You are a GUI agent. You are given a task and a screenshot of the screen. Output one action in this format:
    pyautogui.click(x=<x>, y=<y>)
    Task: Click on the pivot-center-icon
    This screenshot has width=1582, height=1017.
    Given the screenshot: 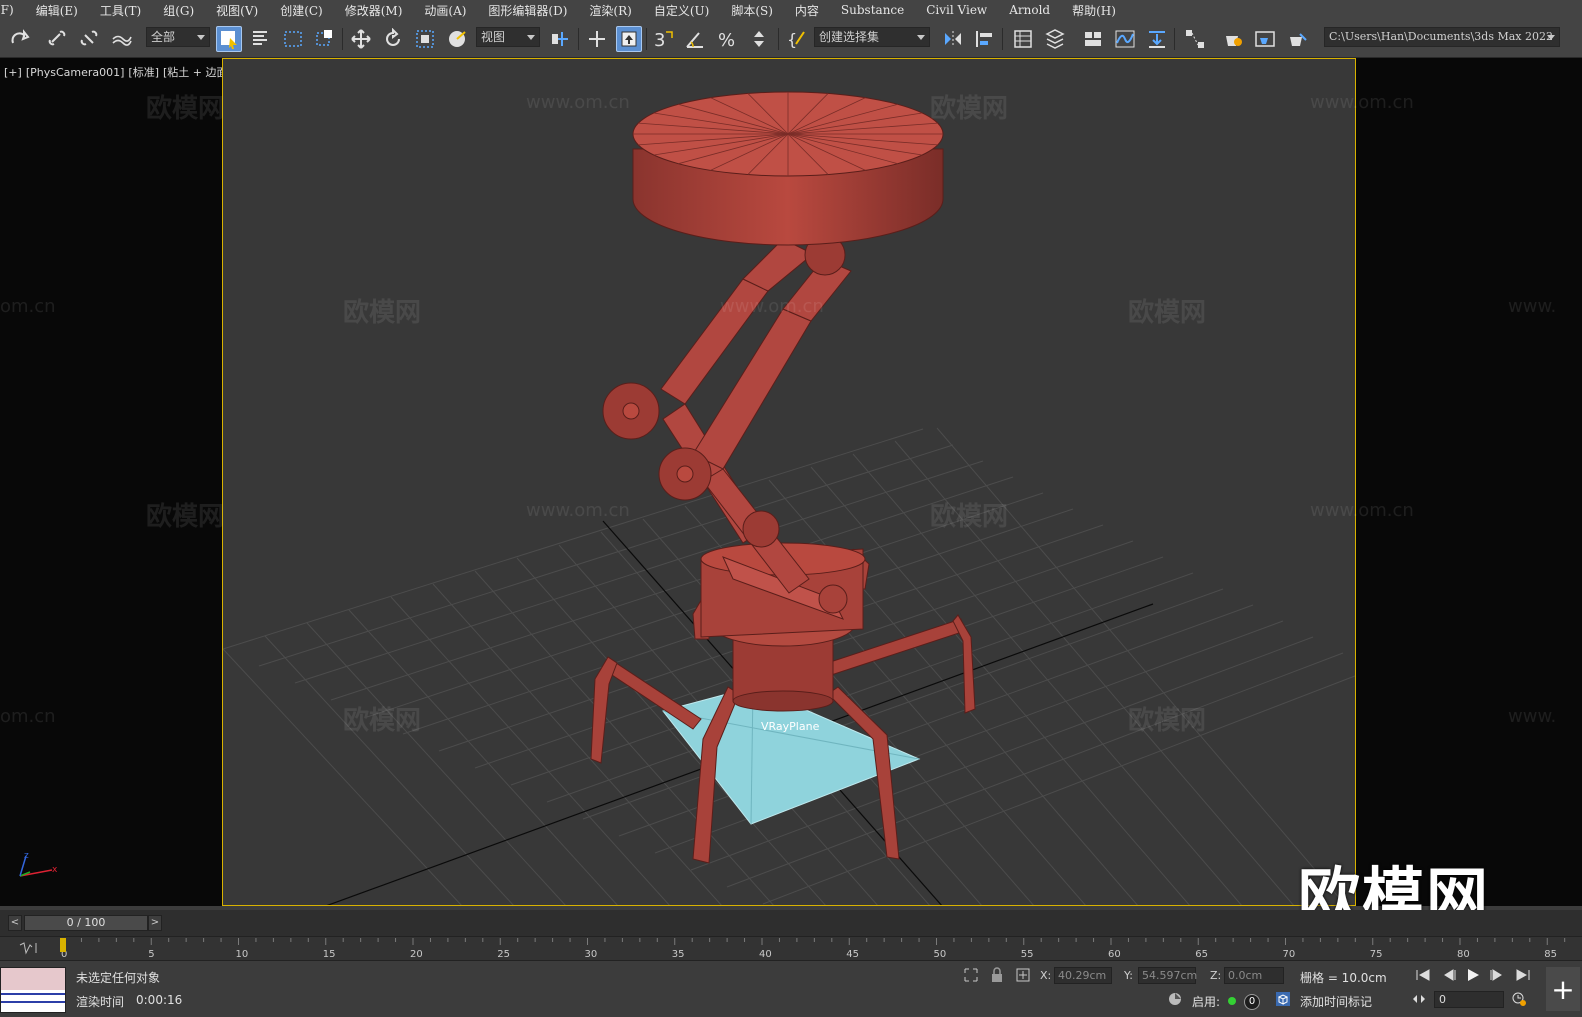 What is the action you would take?
    pyautogui.click(x=559, y=39)
    